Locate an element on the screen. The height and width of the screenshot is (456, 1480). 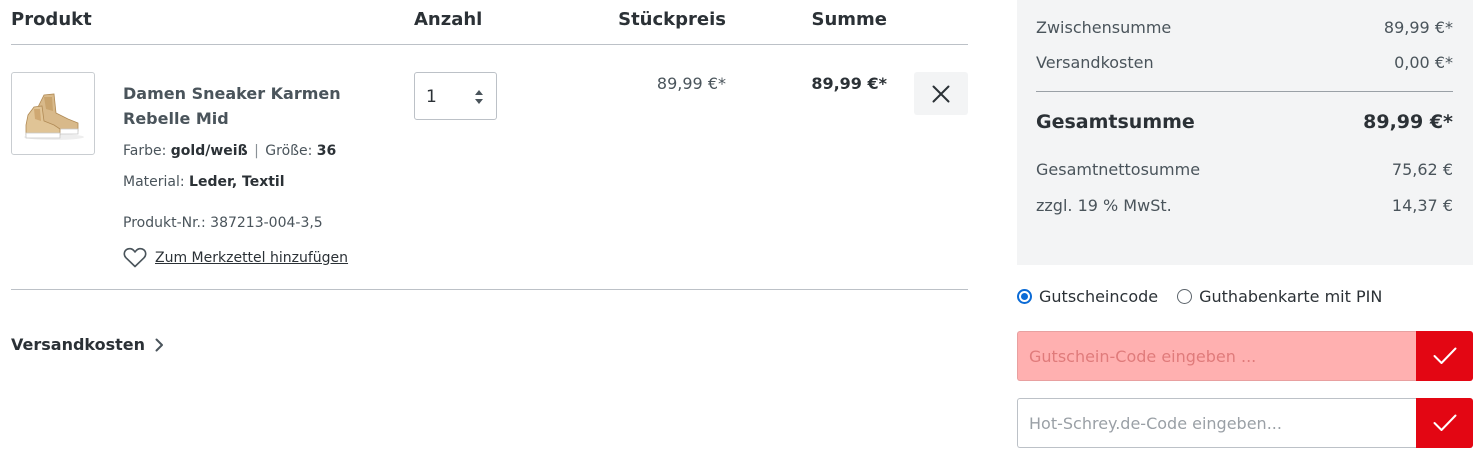
sneaker-image is located at coordinates (54, 116).